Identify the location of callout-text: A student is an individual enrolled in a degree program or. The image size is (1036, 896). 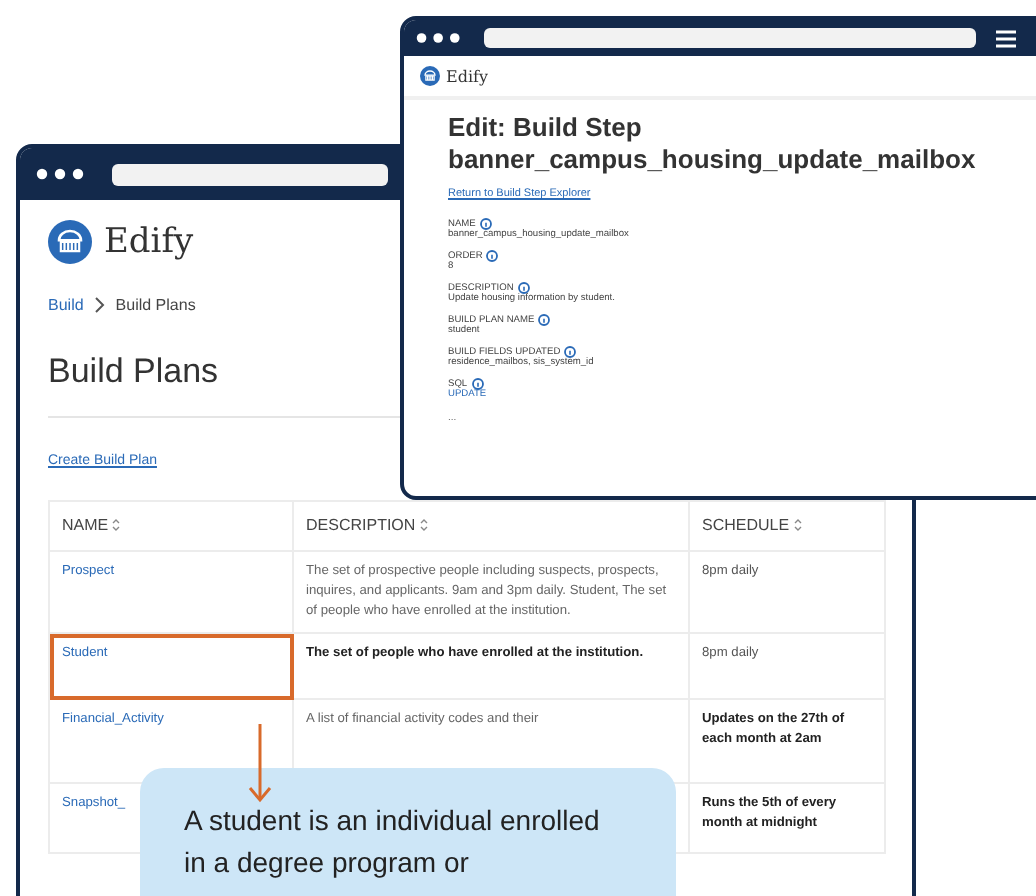
(393, 842).